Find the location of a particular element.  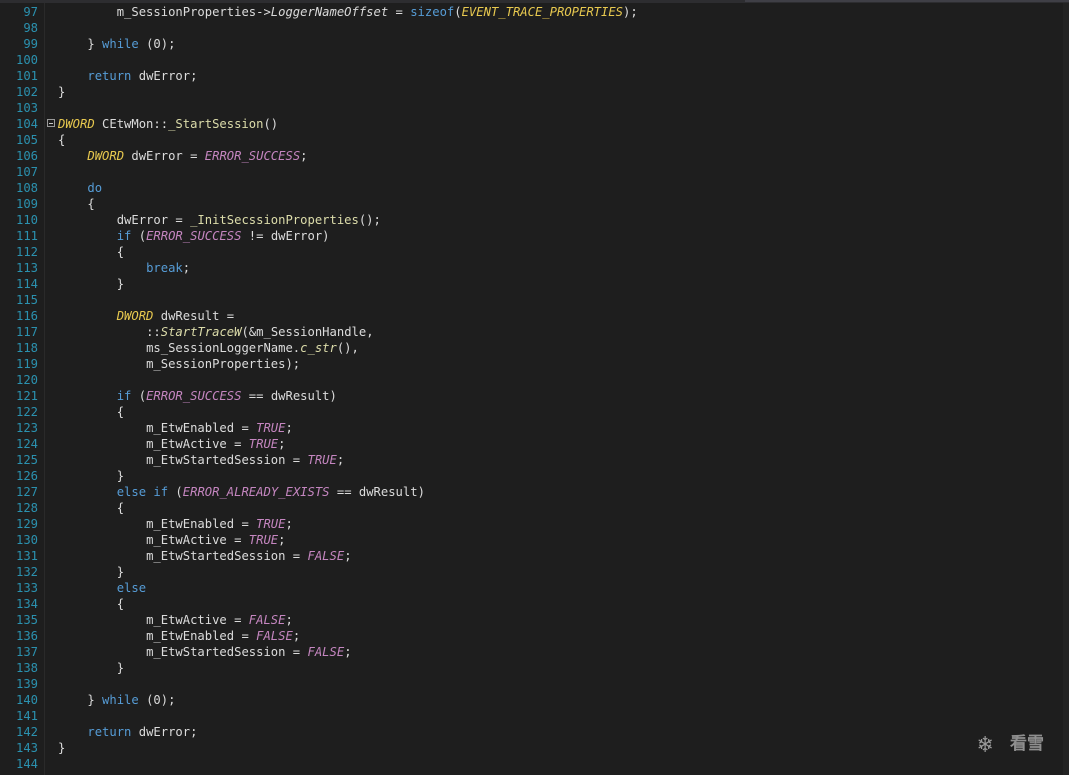

code-line: 98 is located at coordinates (530, 28).